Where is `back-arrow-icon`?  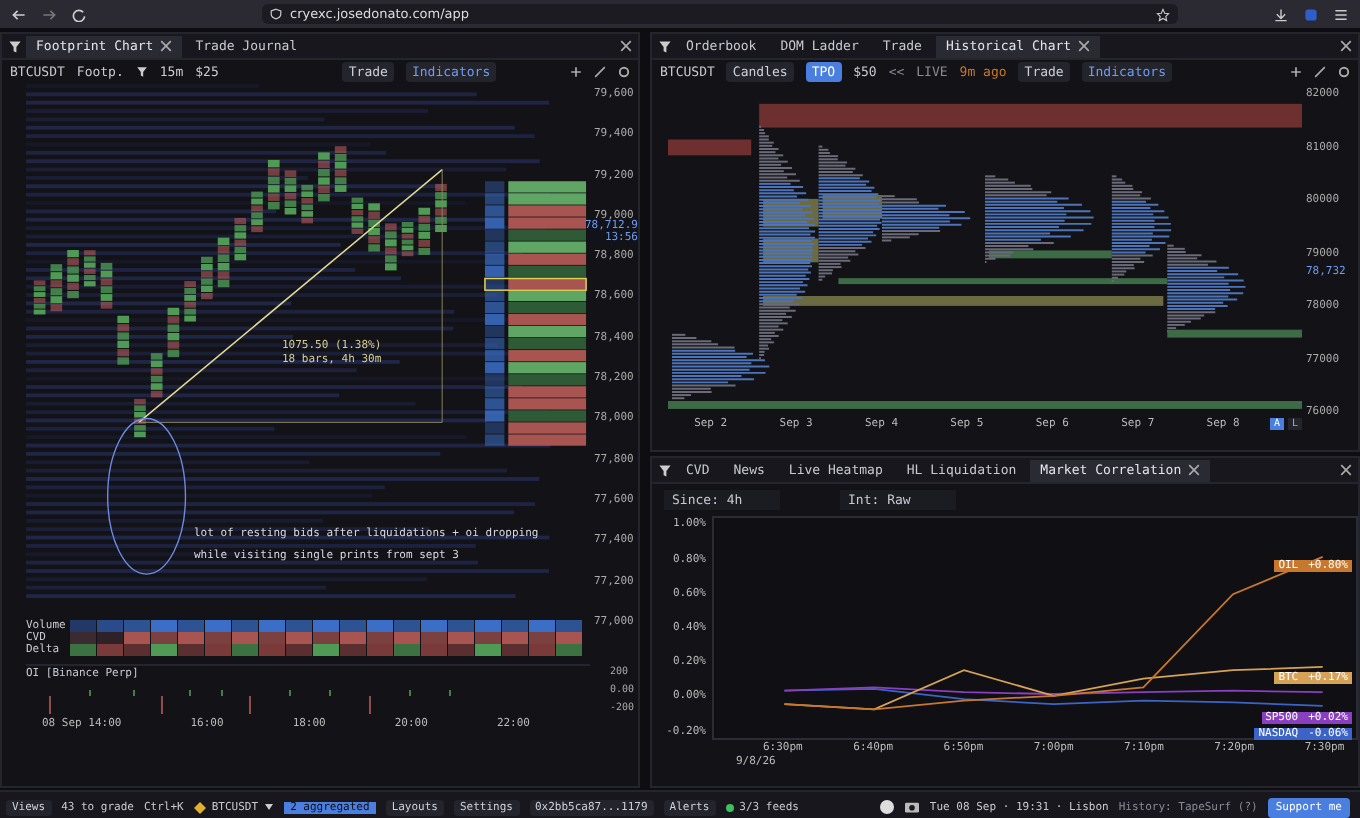
back-arrow-icon is located at coordinates (19, 14).